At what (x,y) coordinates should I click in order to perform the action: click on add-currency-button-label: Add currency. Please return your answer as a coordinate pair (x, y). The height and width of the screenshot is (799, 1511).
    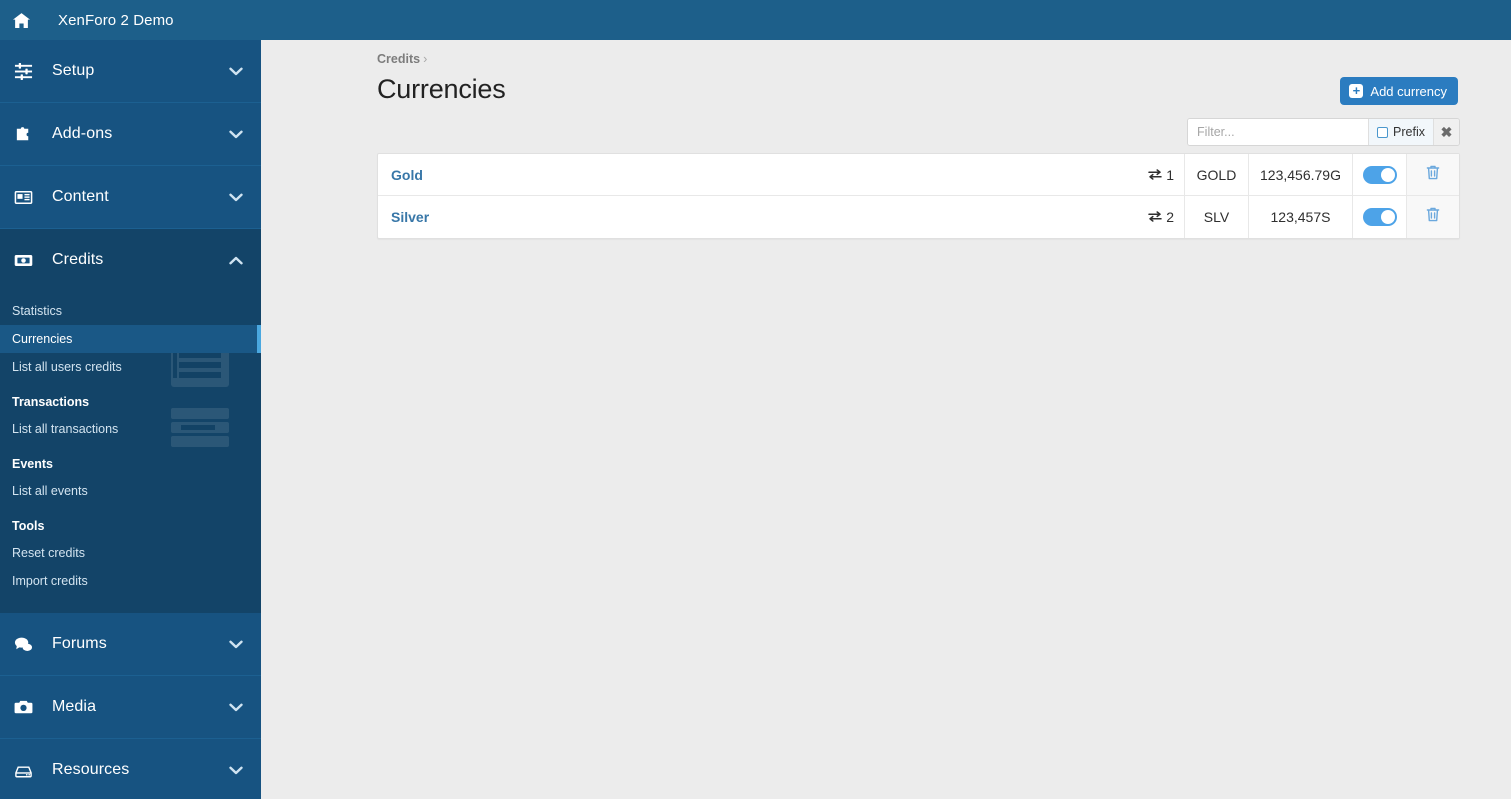
    Looking at the image, I should click on (1408, 91).